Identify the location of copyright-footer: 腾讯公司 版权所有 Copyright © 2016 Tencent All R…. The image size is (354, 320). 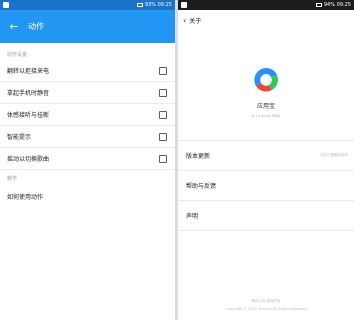
(266, 305).